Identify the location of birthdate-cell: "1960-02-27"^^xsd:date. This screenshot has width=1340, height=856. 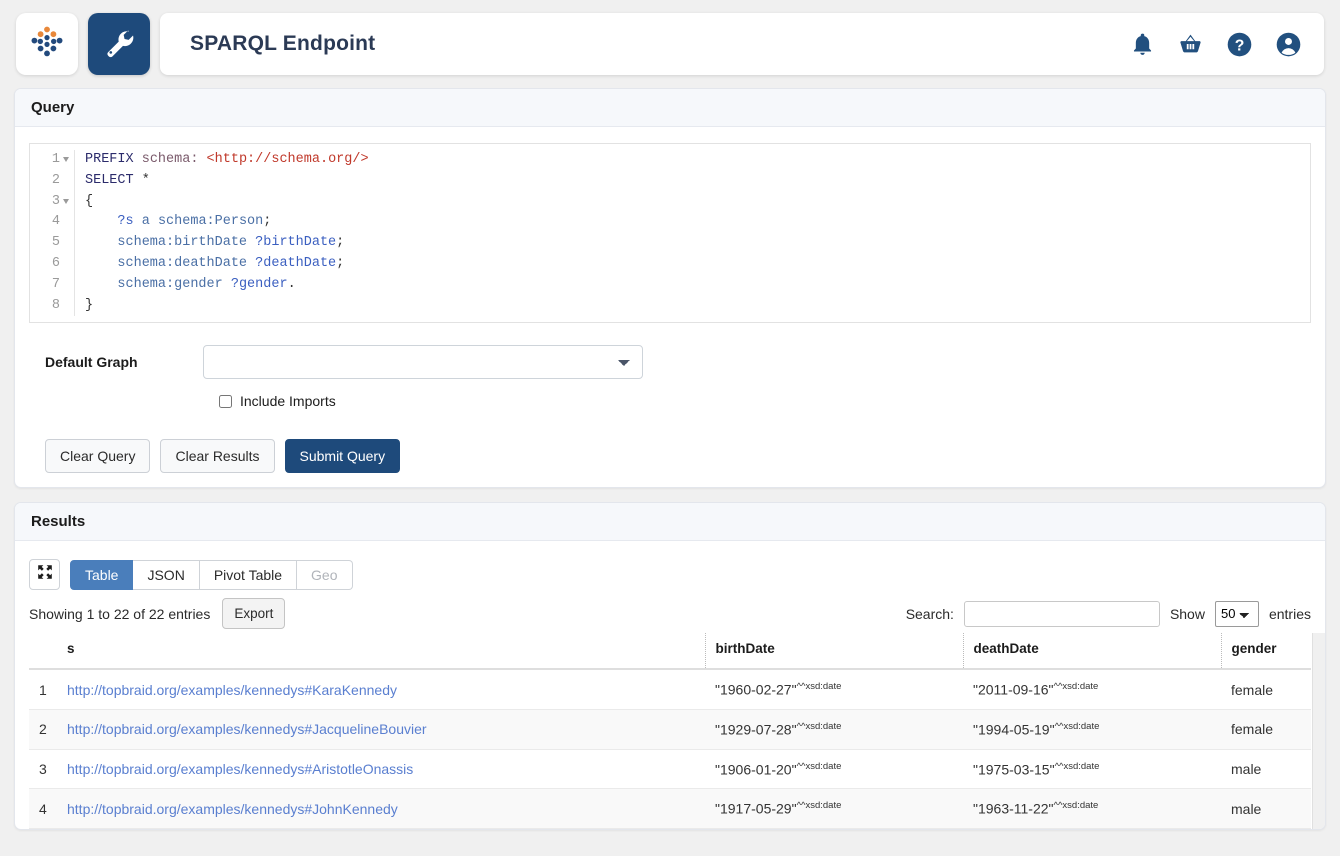
(834, 690).